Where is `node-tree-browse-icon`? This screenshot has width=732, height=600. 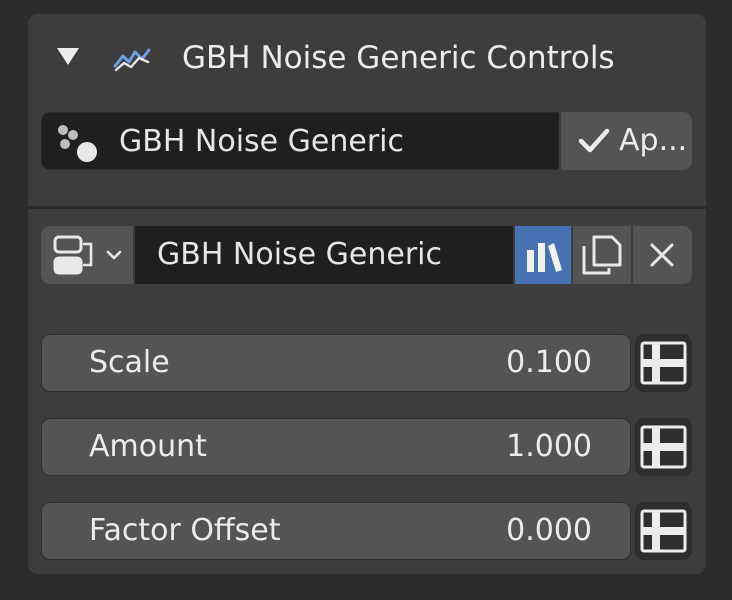
node-tree-browse-icon is located at coordinates (73, 255).